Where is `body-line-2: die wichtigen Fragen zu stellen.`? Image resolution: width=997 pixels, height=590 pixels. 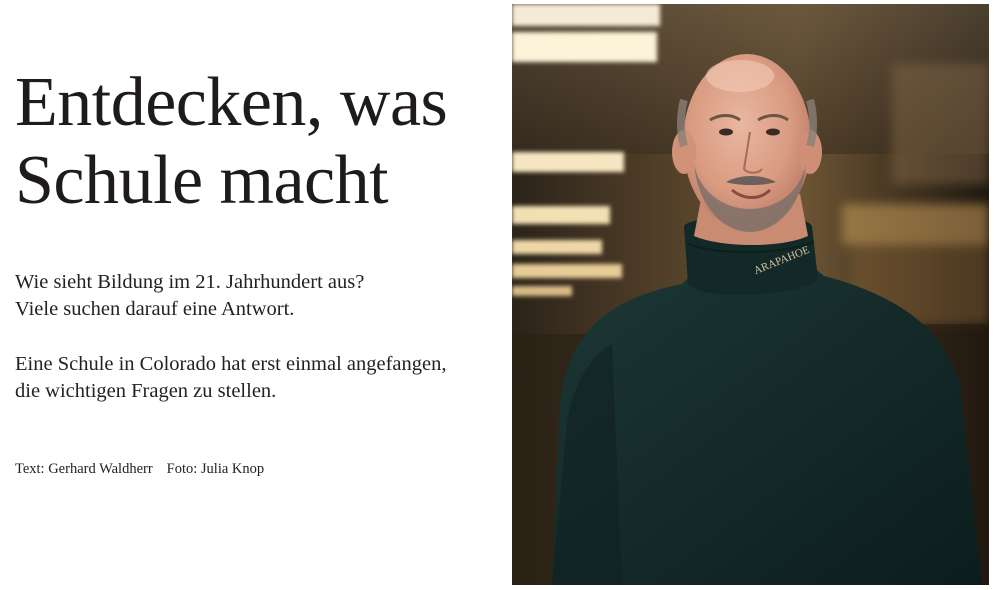 body-line-2: die wichtigen Fragen zu stellen. is located at coordinates (146, 391).